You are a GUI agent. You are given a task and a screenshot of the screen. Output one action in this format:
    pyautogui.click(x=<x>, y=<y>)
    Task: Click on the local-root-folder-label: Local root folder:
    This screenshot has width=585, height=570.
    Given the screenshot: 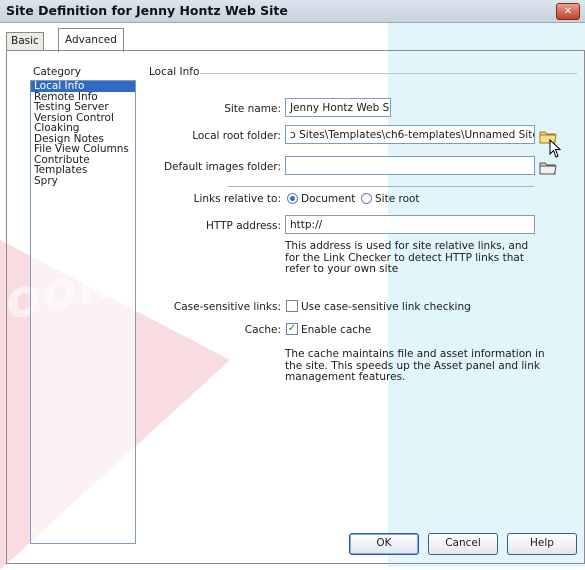 What is the action you would take?
    pyautogui.click(x=236, y=136)
    